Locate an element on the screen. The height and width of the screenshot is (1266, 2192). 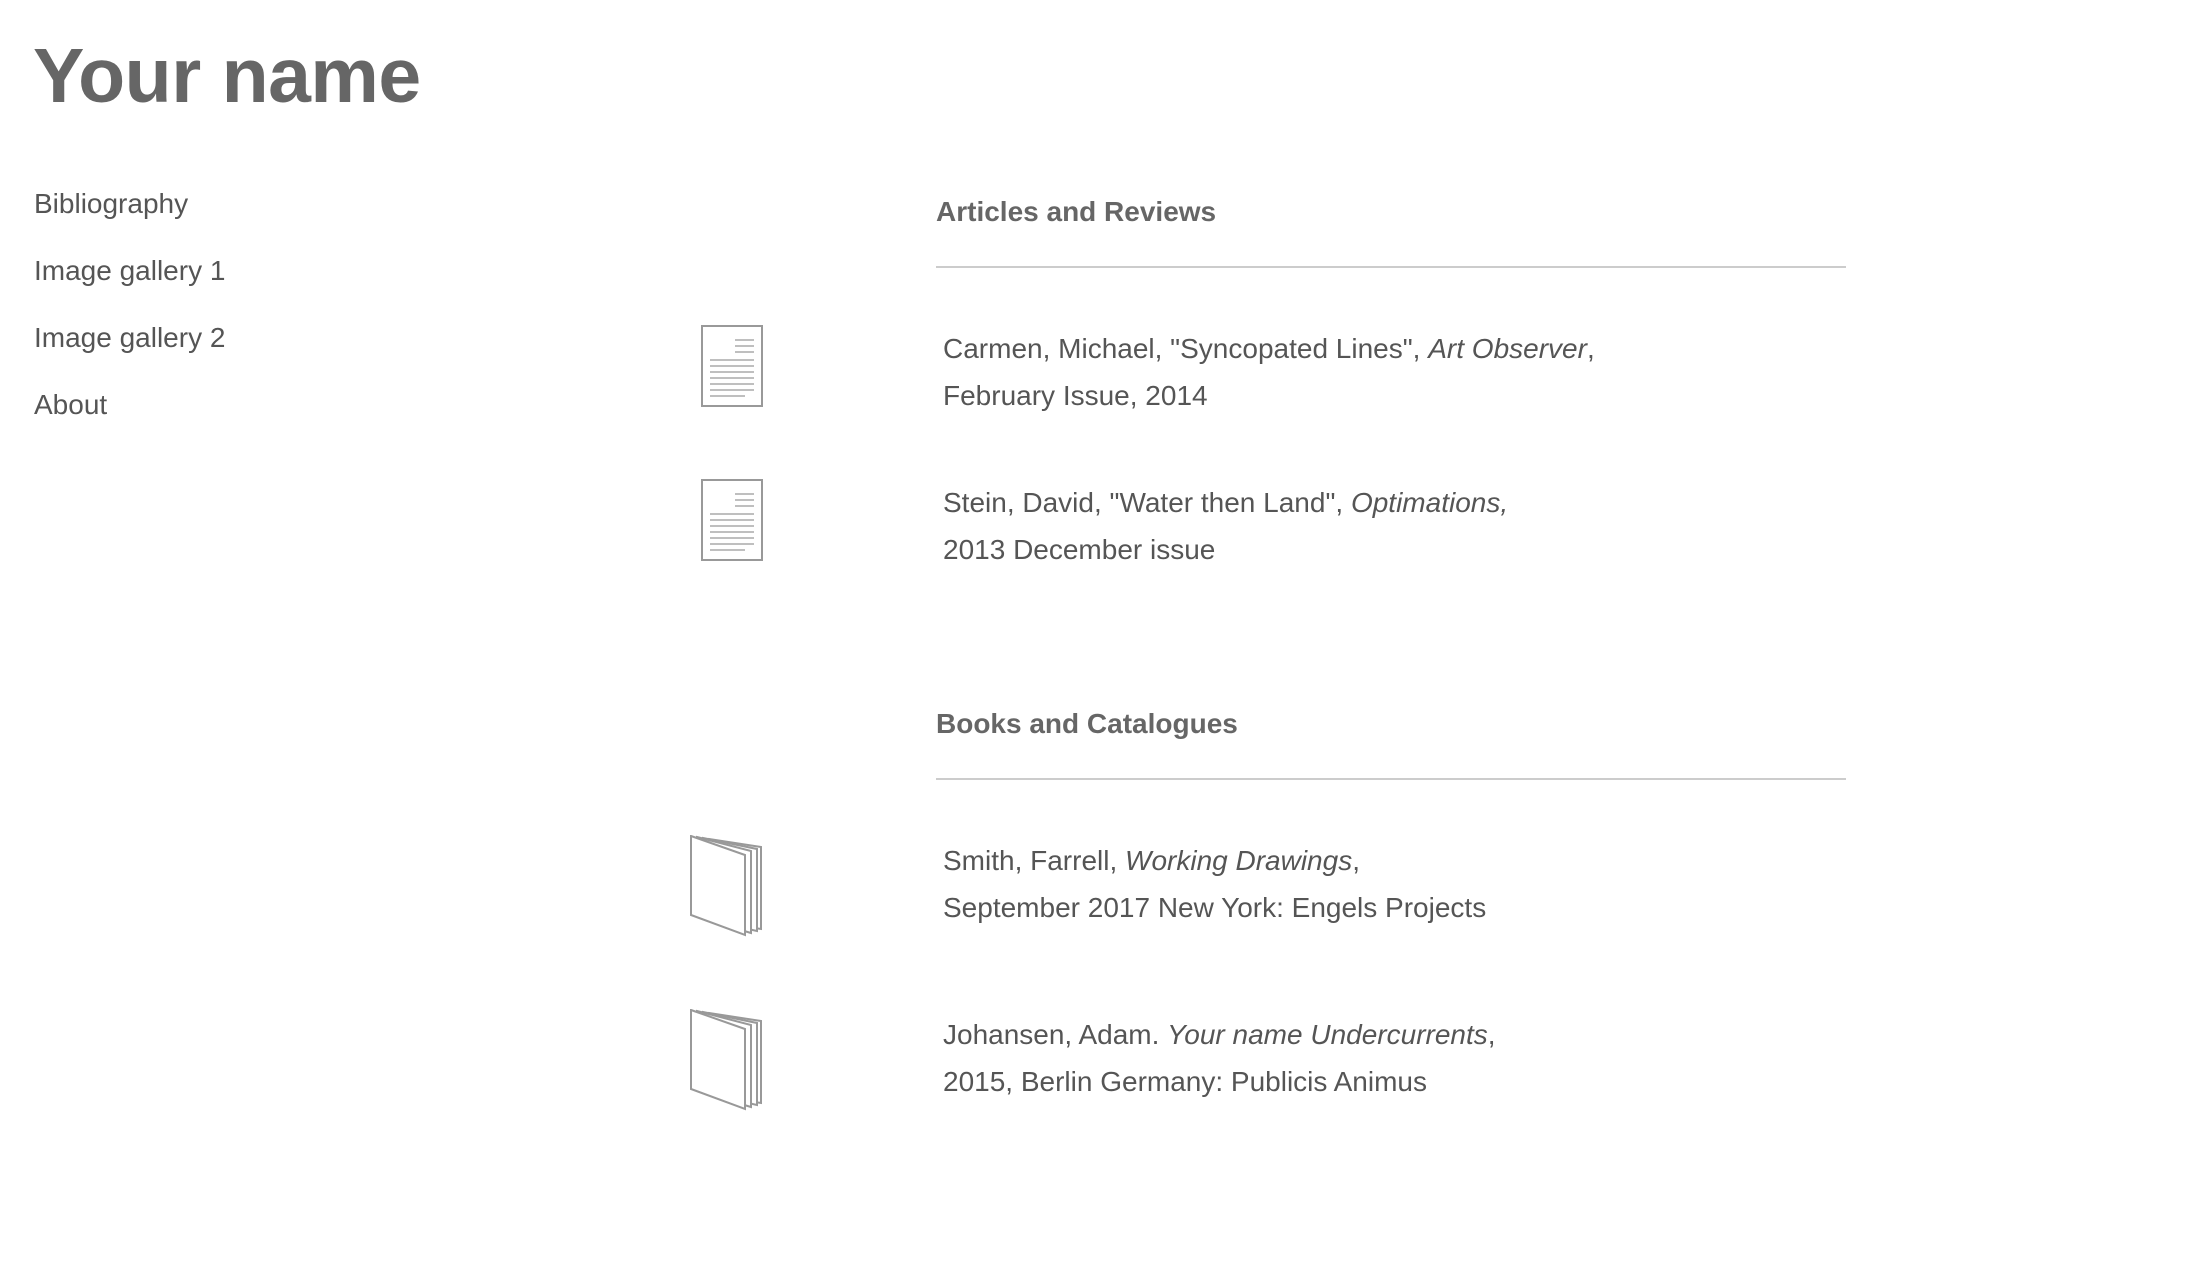
nav-item-bibliography: Bibliography is located at coordinates (129, 204).